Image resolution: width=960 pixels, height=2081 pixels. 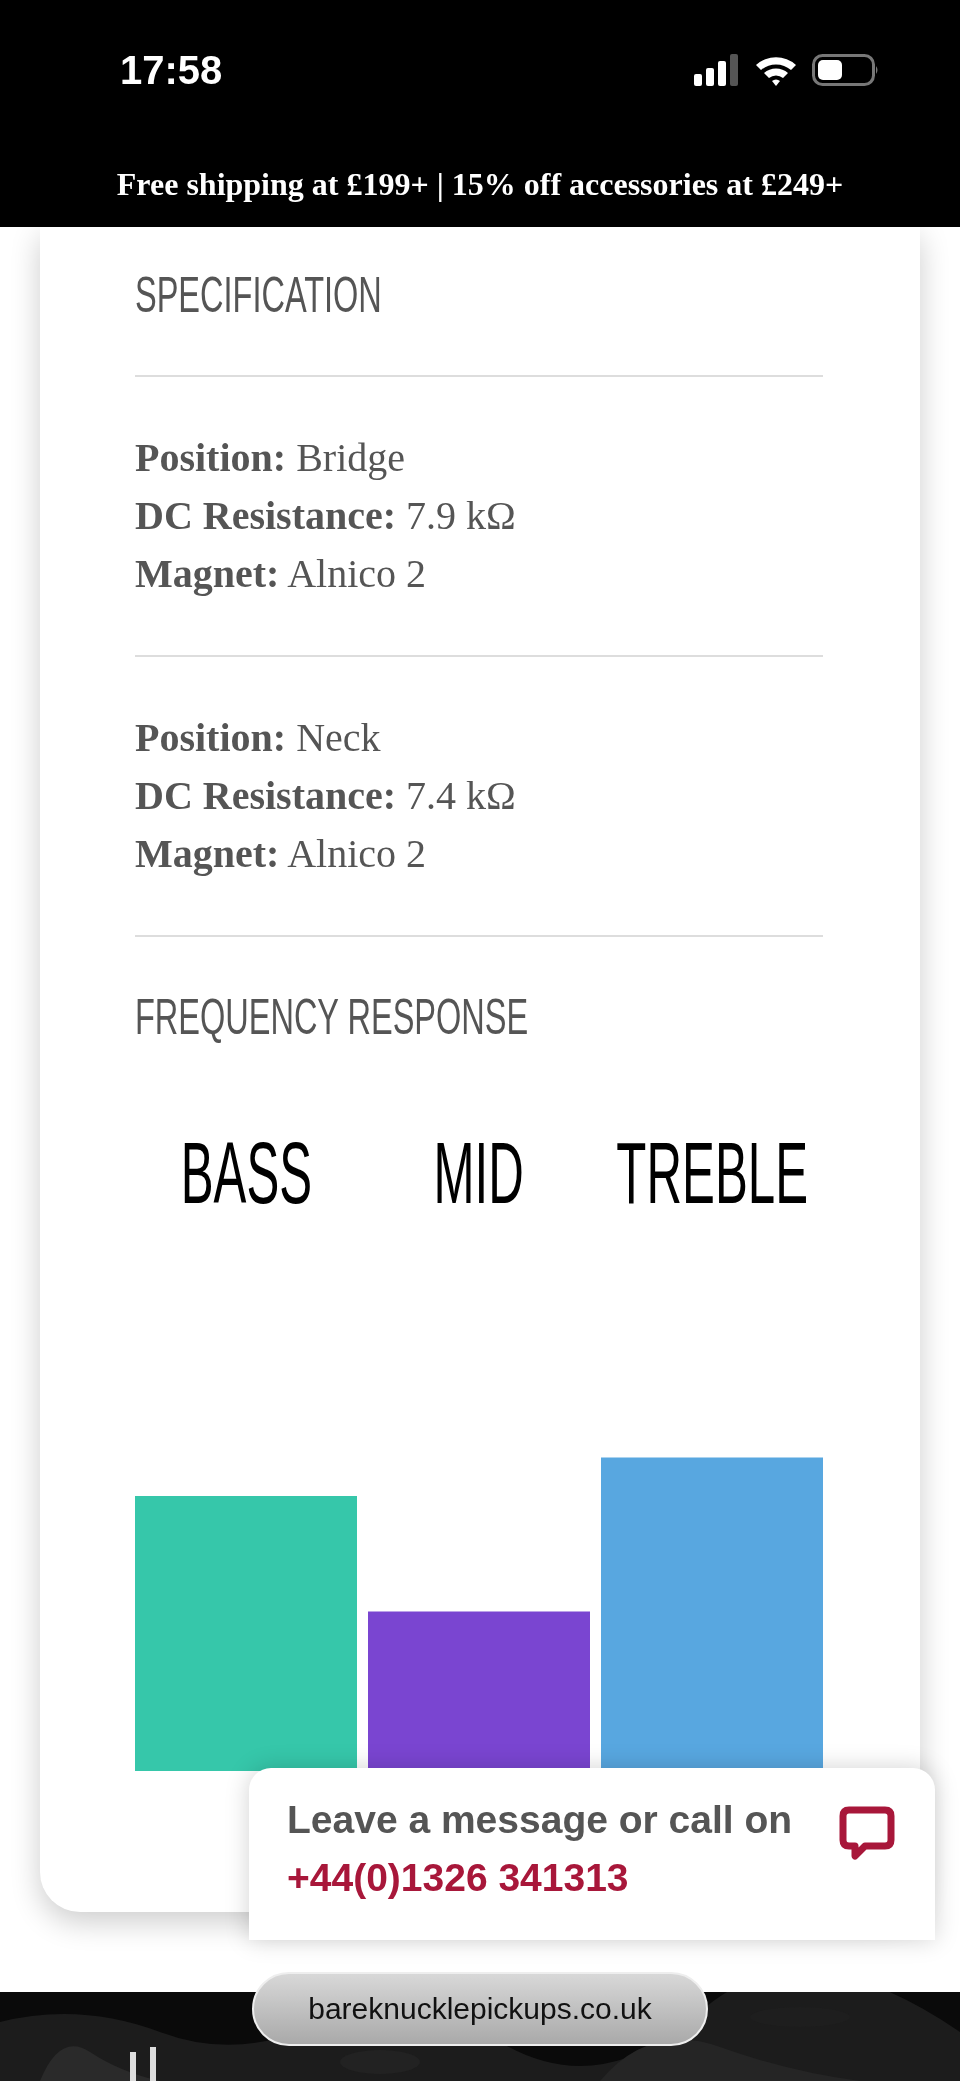 I want to click on spec-line: Position: Bridge, so click(x=270, y=458).